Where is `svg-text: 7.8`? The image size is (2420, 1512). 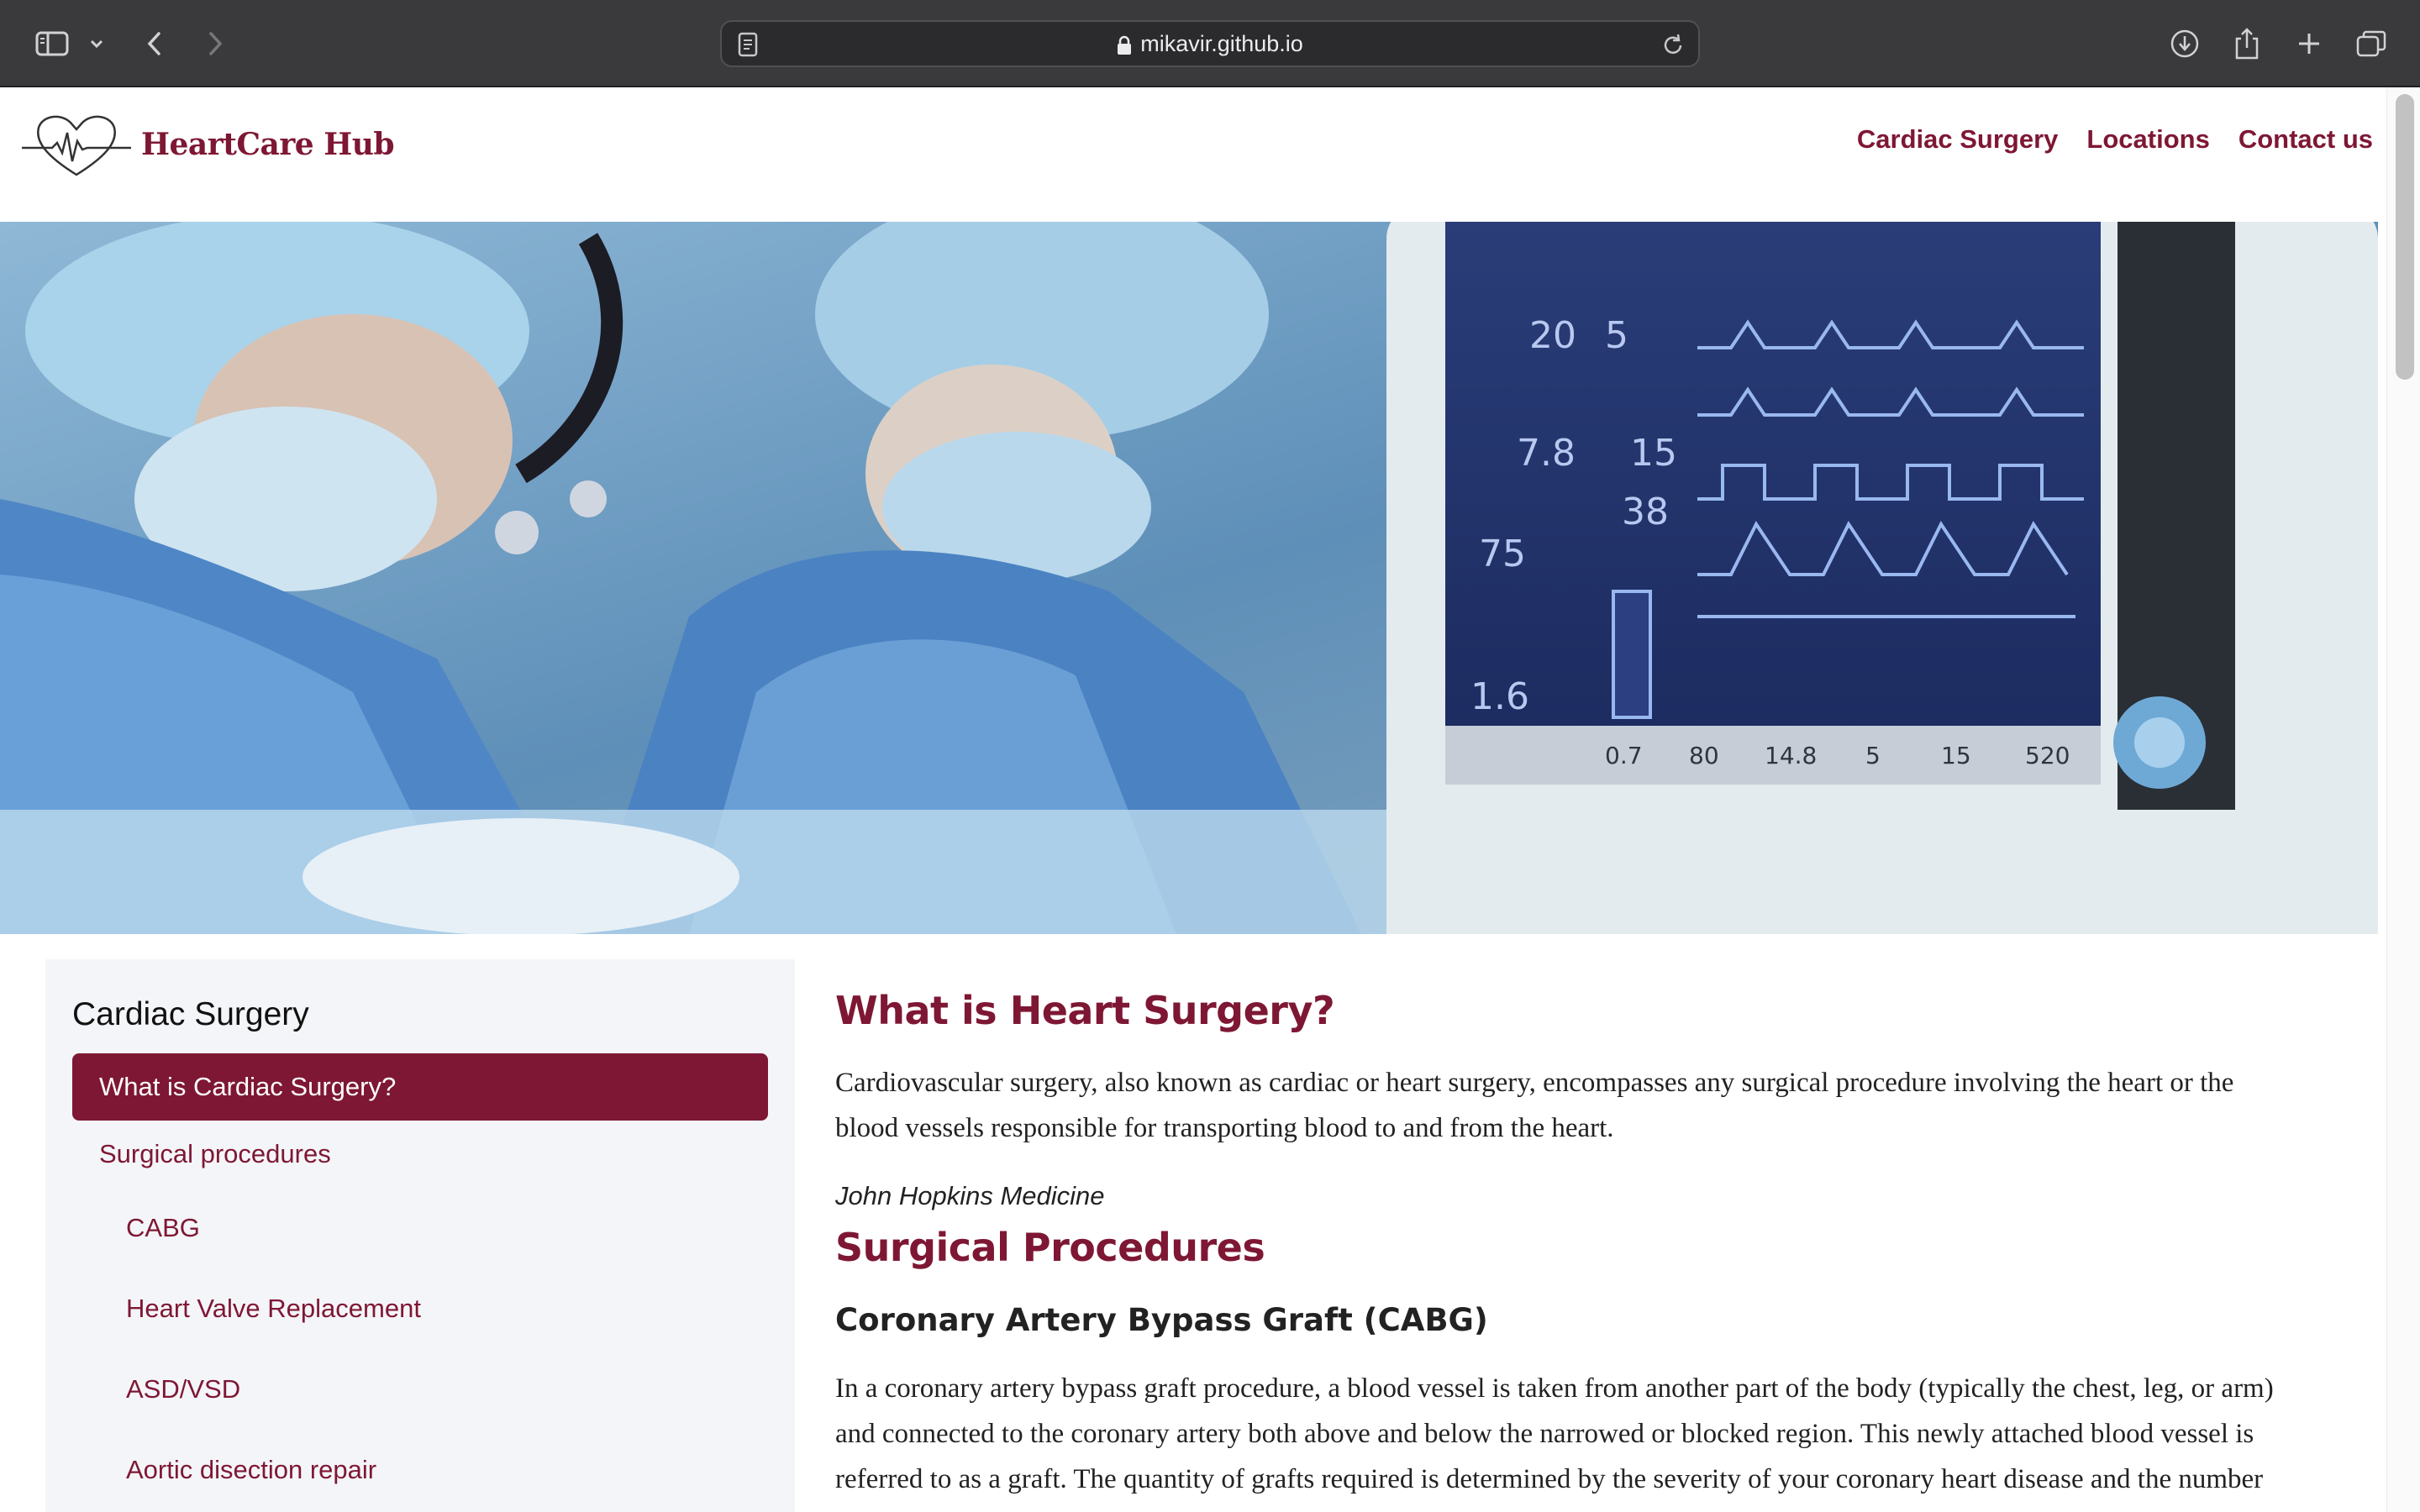
svg-text: 7.8 is located at coordinates (1546, 453).